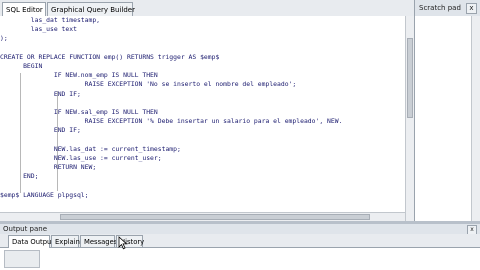  I want to click on output-tabbar: Data Output Explain Messages History, so click(240, 241).